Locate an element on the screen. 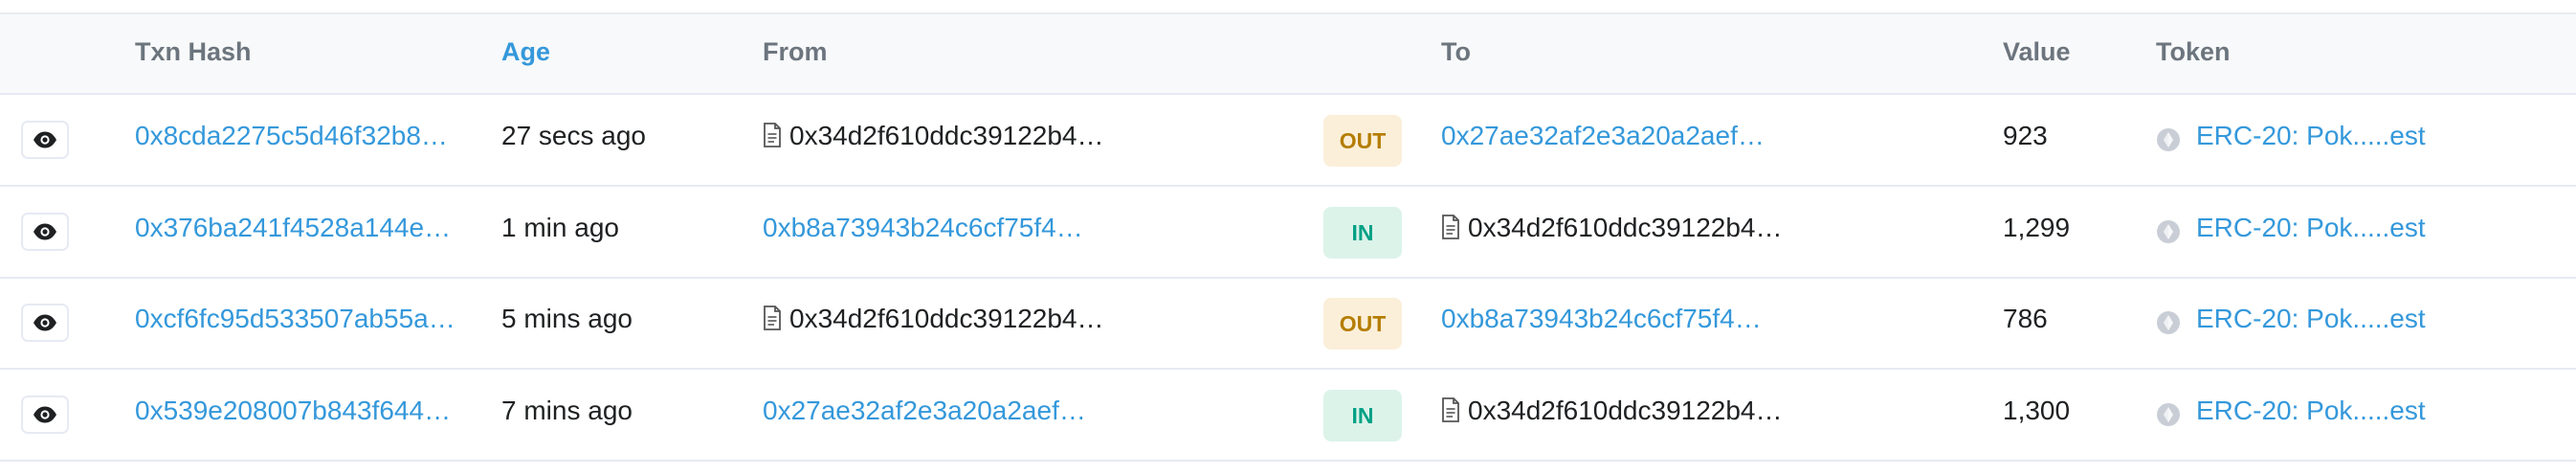  transfer-value: 1,300 is located at coordinates (2037, 410).